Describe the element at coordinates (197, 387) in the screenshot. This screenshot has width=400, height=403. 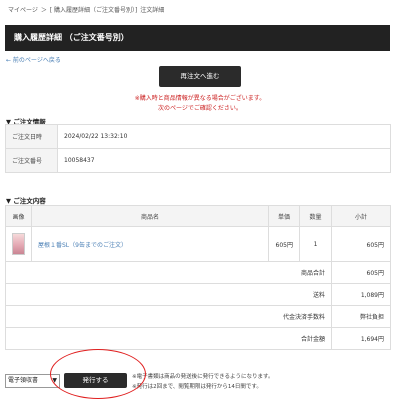
I see `receipt-note-2: ※発行は2回まで、閲覧期限は発行から14日間です。` at that location.